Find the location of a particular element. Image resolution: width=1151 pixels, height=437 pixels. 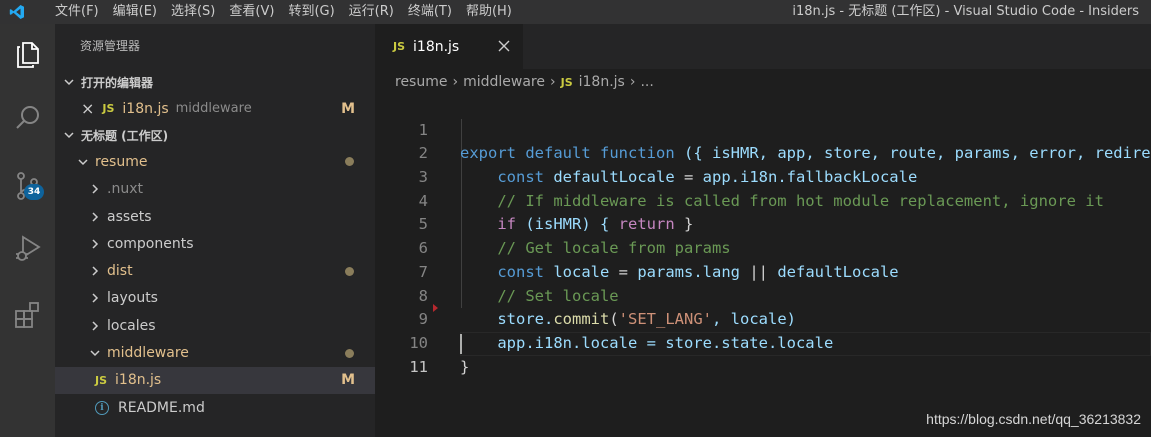

open-editor-folder: middleware is located at coordinates (213, 109).